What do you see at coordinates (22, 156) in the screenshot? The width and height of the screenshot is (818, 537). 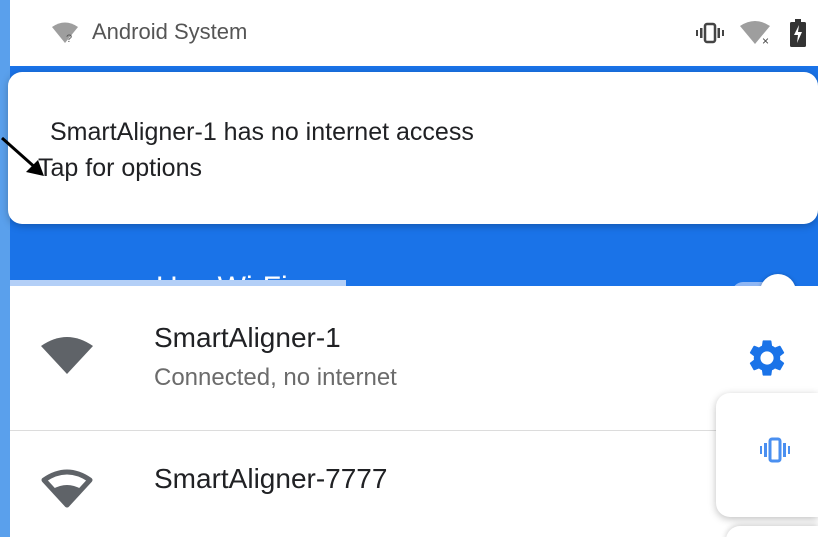 I see `annotation-arrow-icon` at bounding box center [22, 156].